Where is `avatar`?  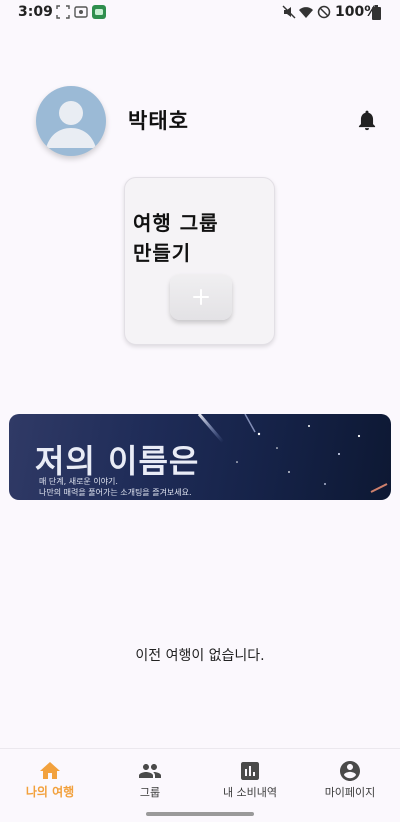 avatar is located at coordinates (71, 121).